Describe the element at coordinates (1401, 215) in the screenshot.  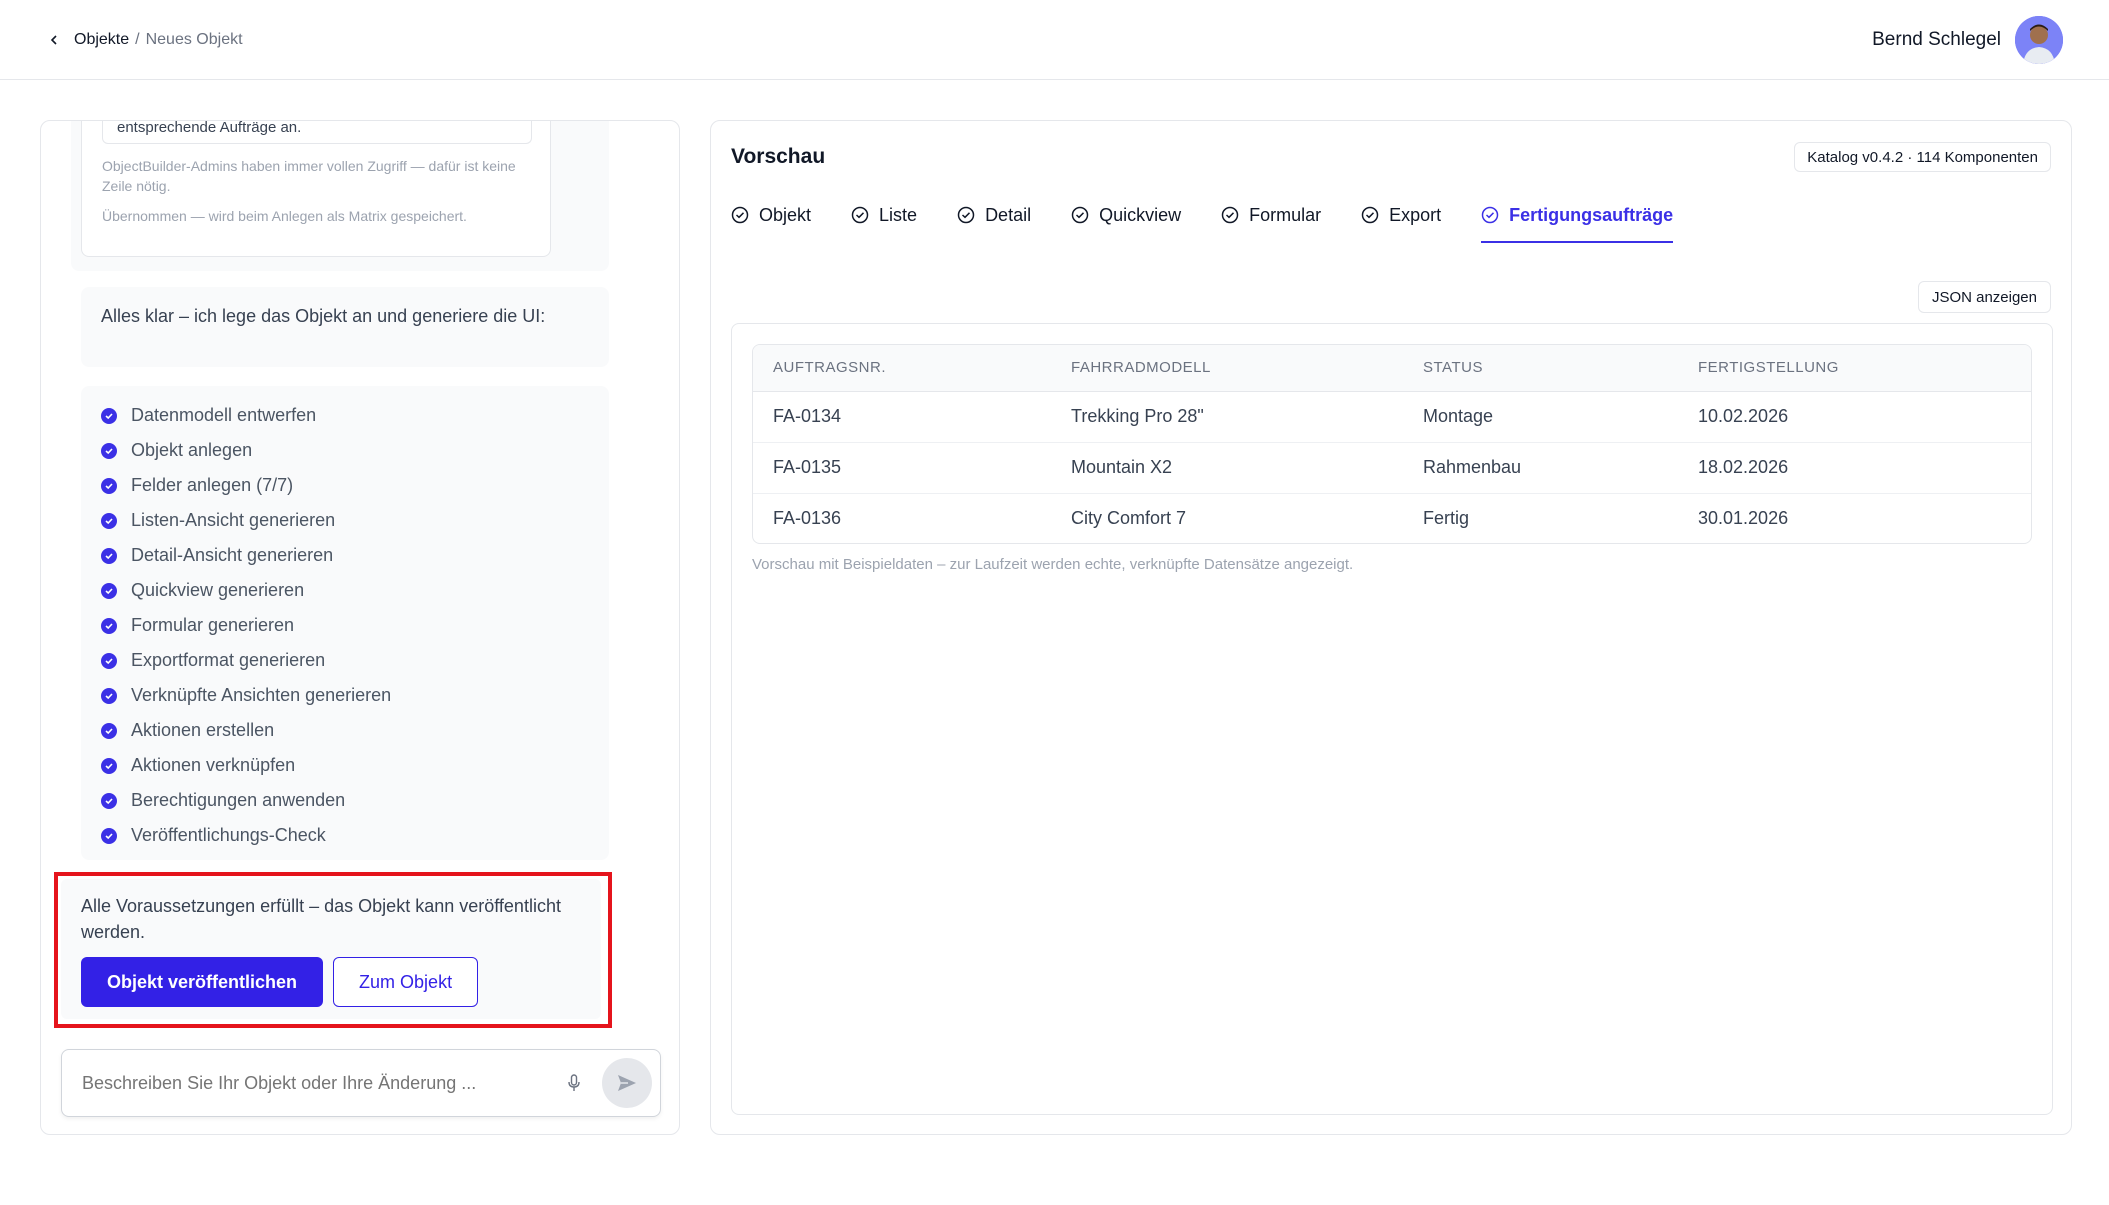
I see `tab-export: Export` at that location.